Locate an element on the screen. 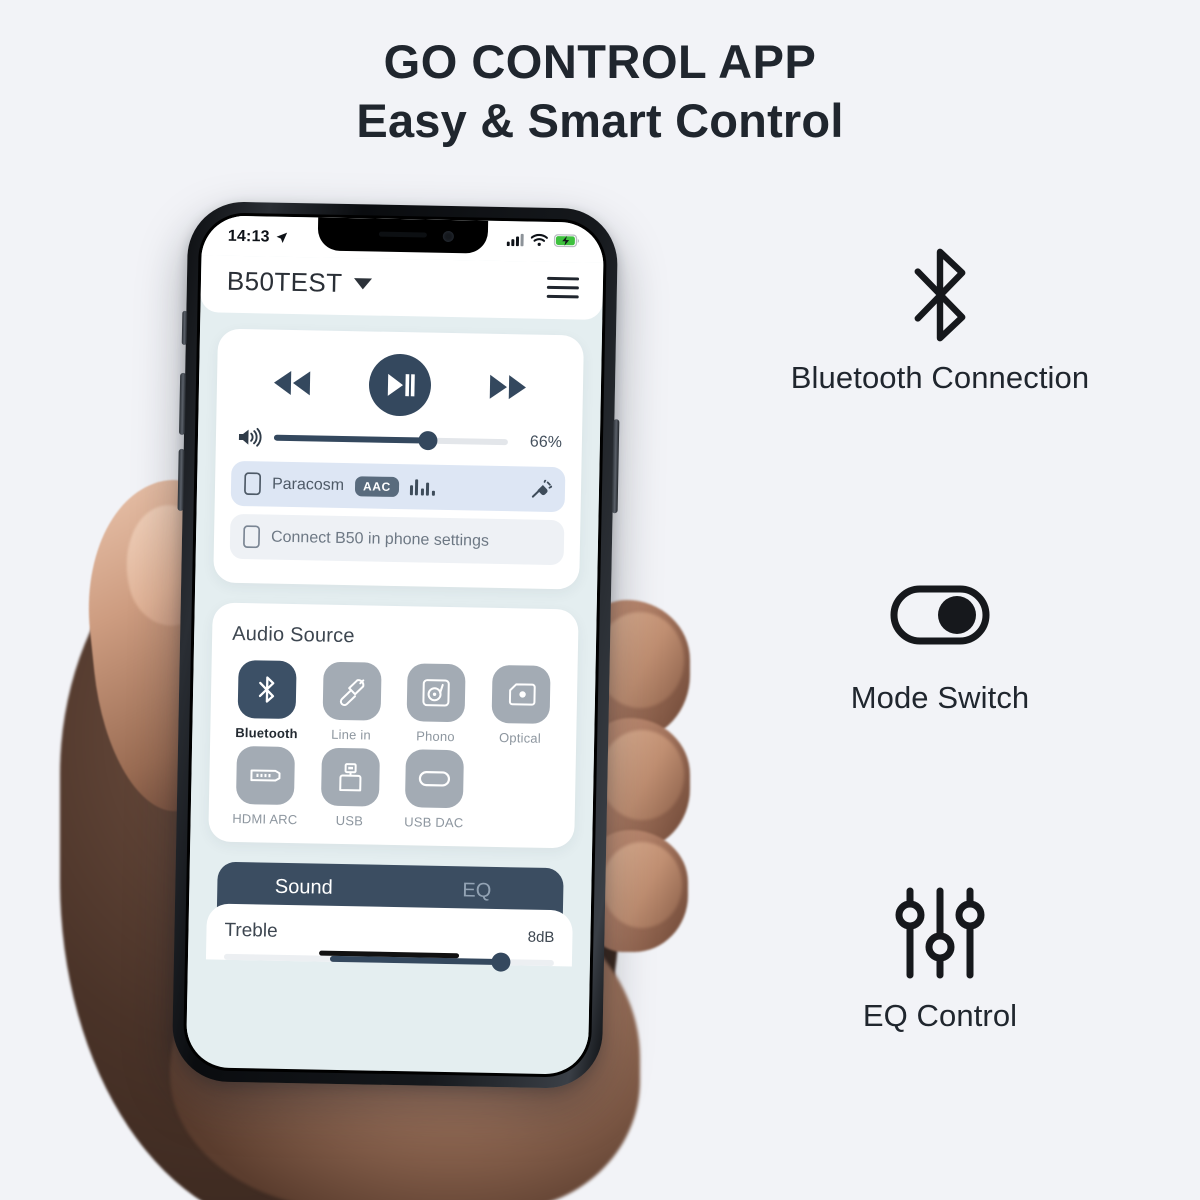 The height and width of the screenshot is (1200, 1200). status-bar-left: 14:13 is located at coordinates (258, 237).